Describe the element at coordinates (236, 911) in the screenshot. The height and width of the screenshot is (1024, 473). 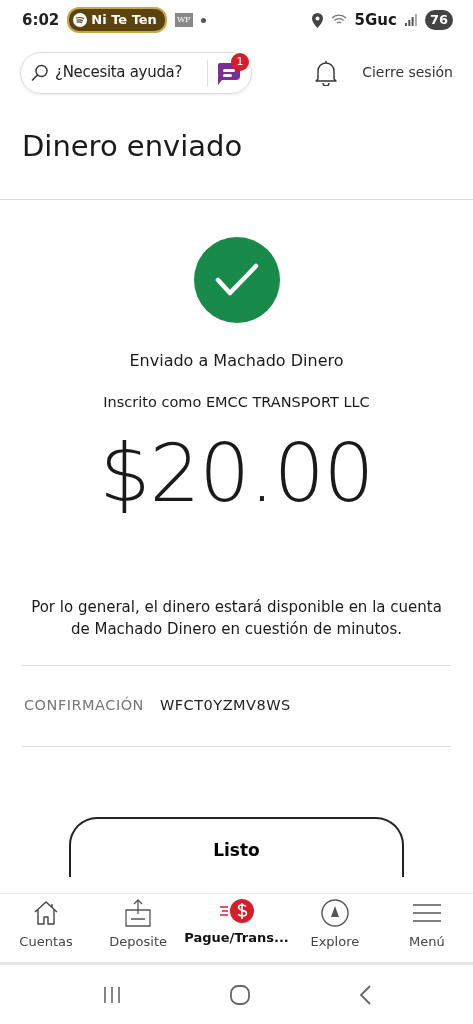
I see `dollar-coin-icon` at that location.